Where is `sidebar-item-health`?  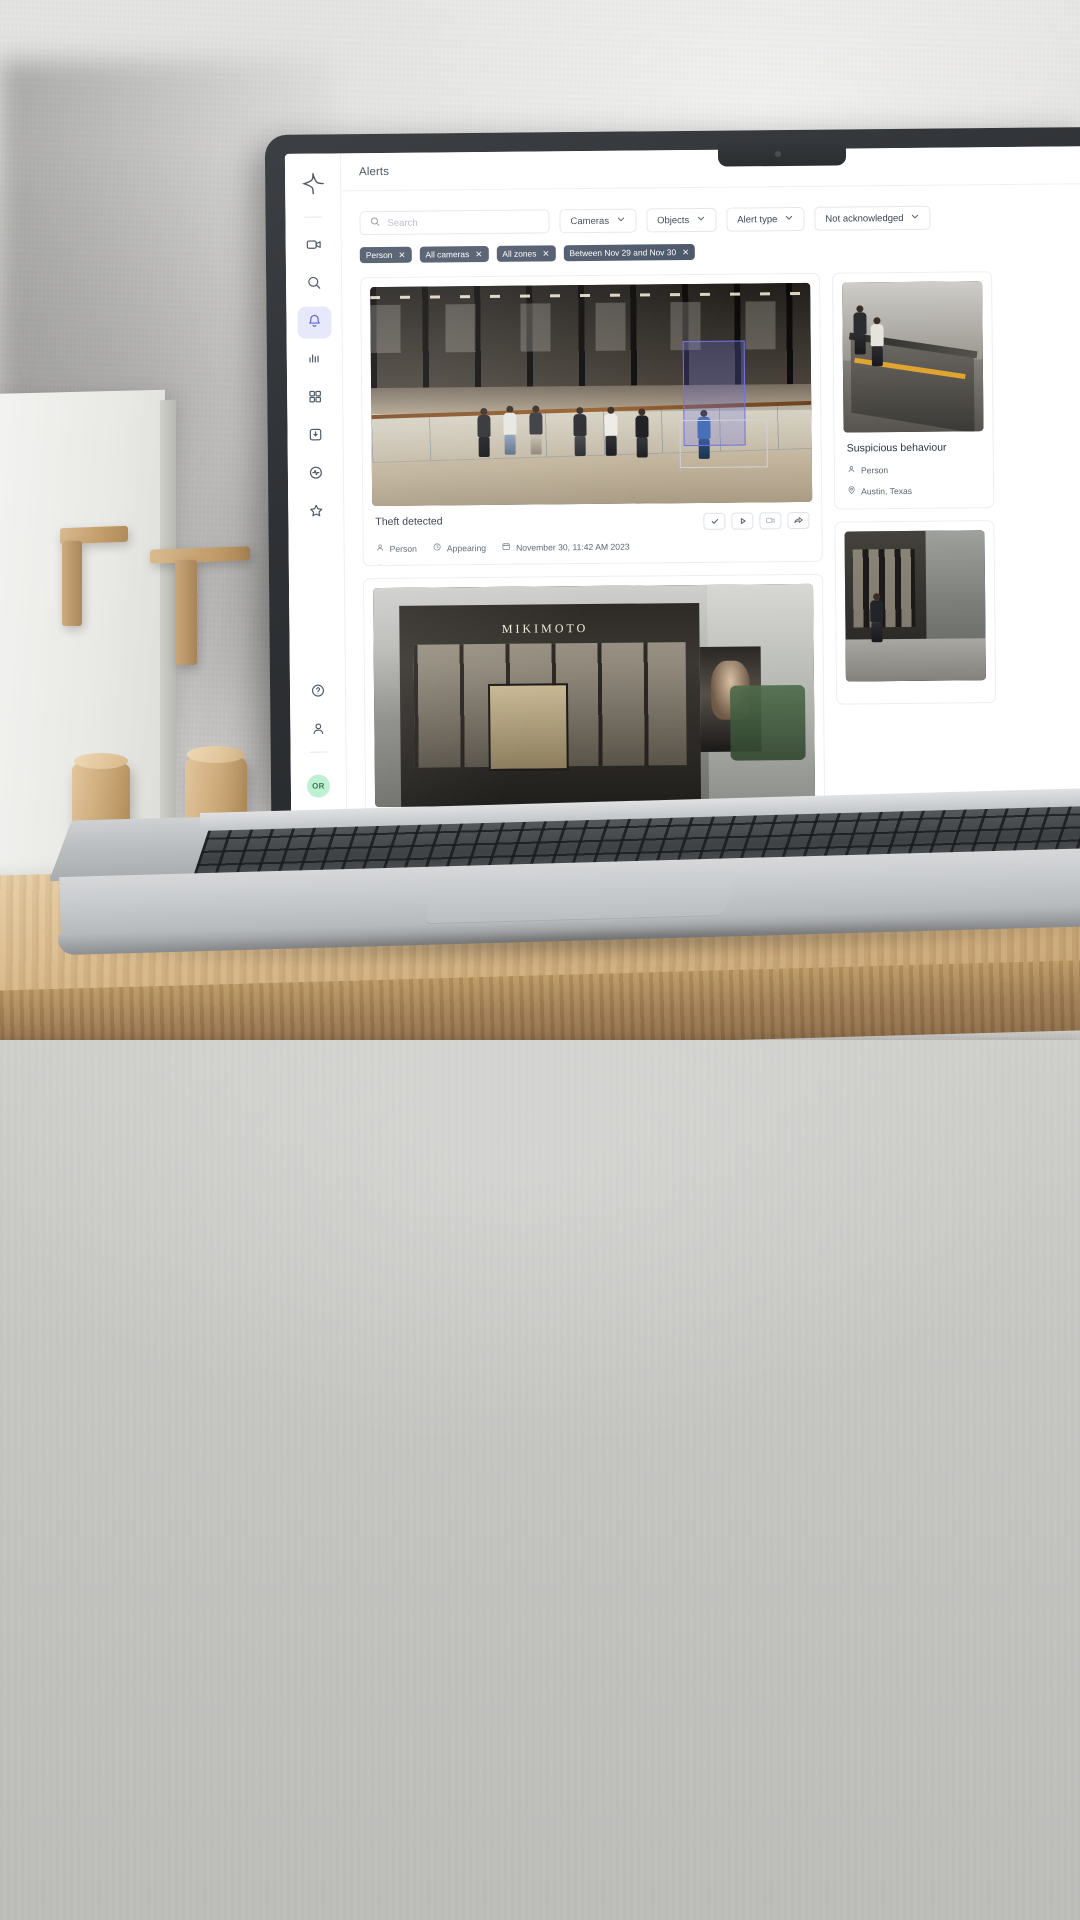
sidebar-item-health is located at coordinates (315, 474).